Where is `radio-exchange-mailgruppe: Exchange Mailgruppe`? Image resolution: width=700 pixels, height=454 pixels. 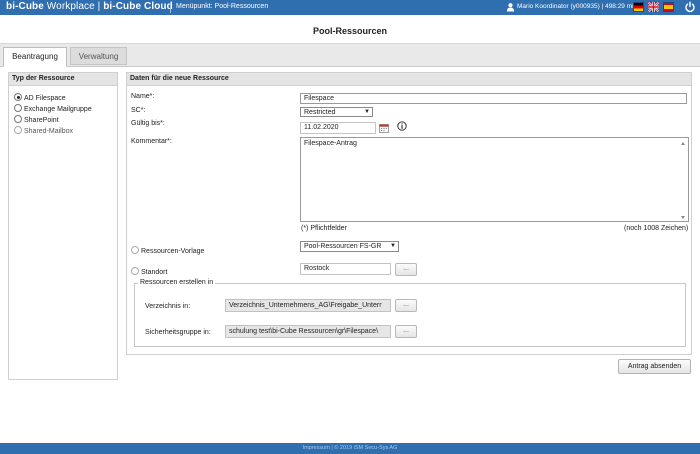 radio-exchange-mailgruppe: Exchange Mailgruppe is located at coordinates (53, 109).